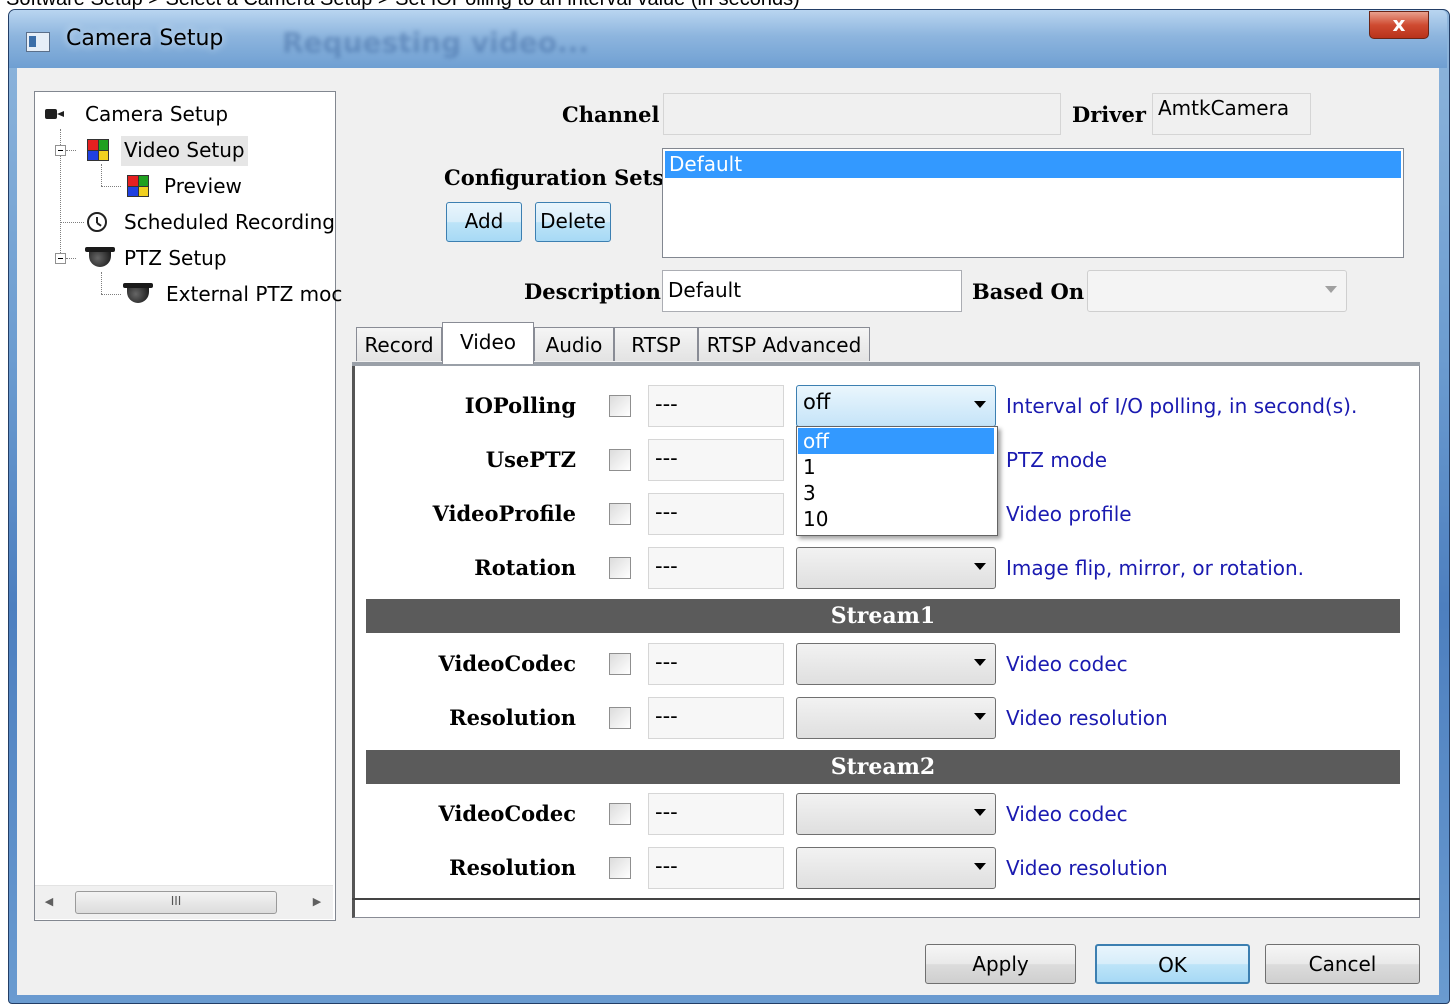 The image size is (1454, 1005). I want to click on scroll-right-icon: ▶, so click(317, 902).